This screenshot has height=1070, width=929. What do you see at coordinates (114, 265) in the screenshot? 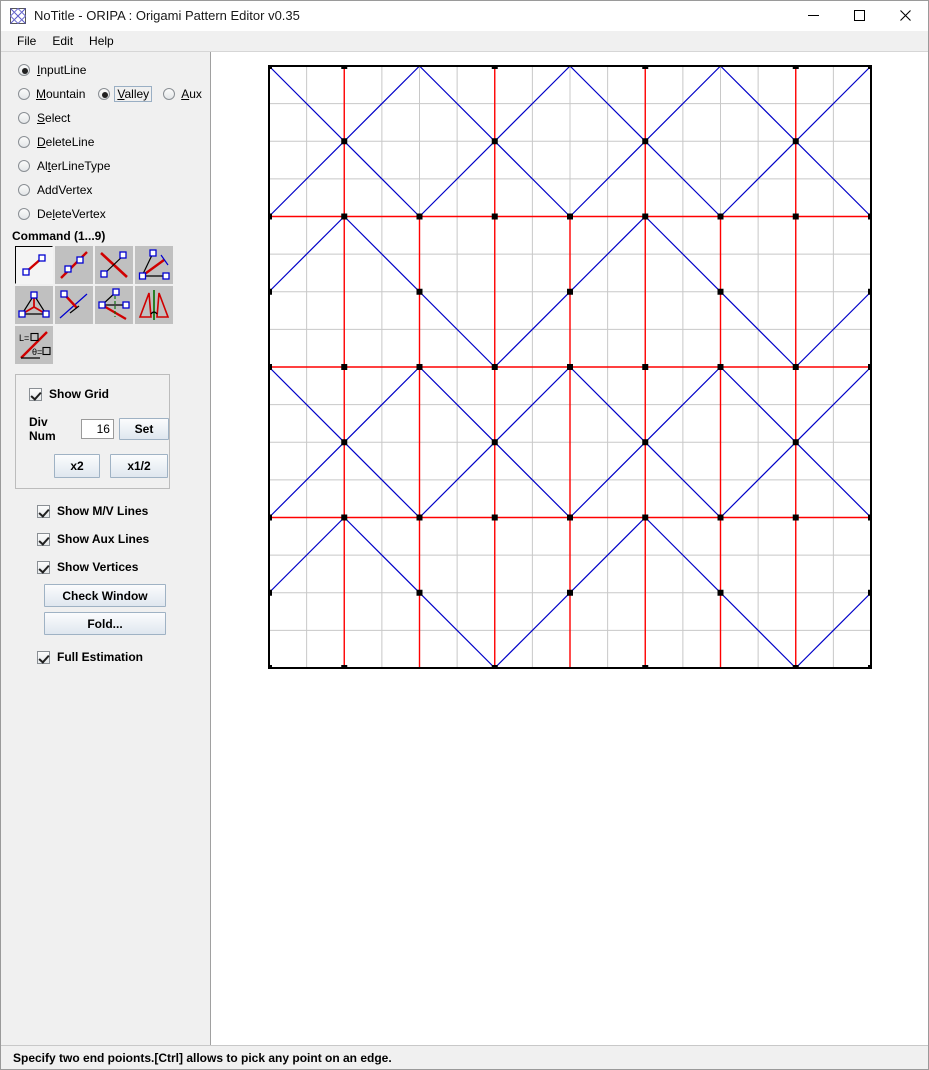
I see `cmd-line-to-line-button` at bounding box center [114, 265].